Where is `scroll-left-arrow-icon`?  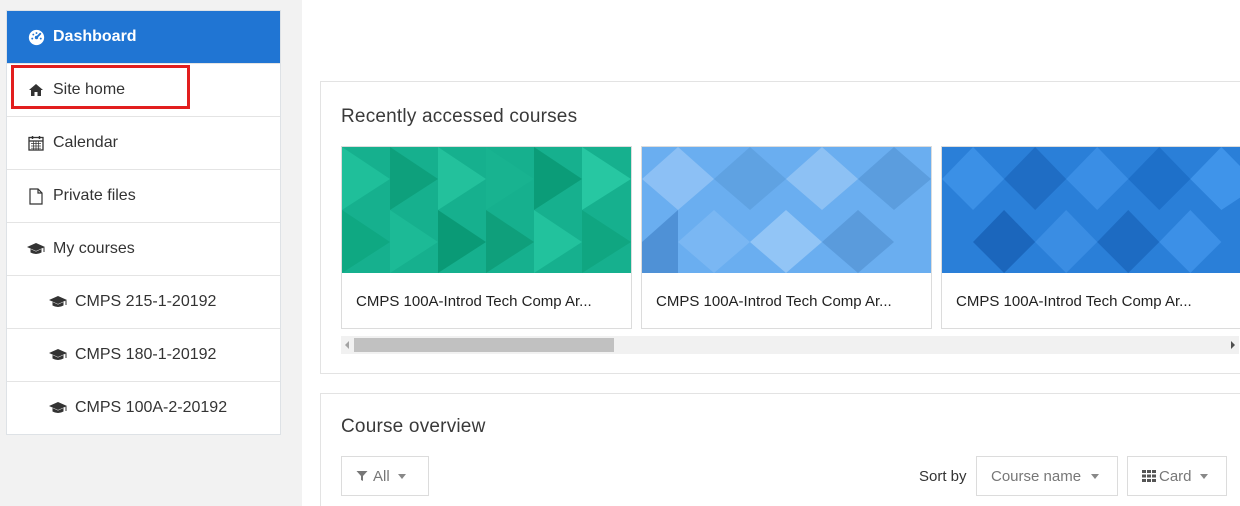
scroll-left-arrow-icon is located at coordinates (347, 345).